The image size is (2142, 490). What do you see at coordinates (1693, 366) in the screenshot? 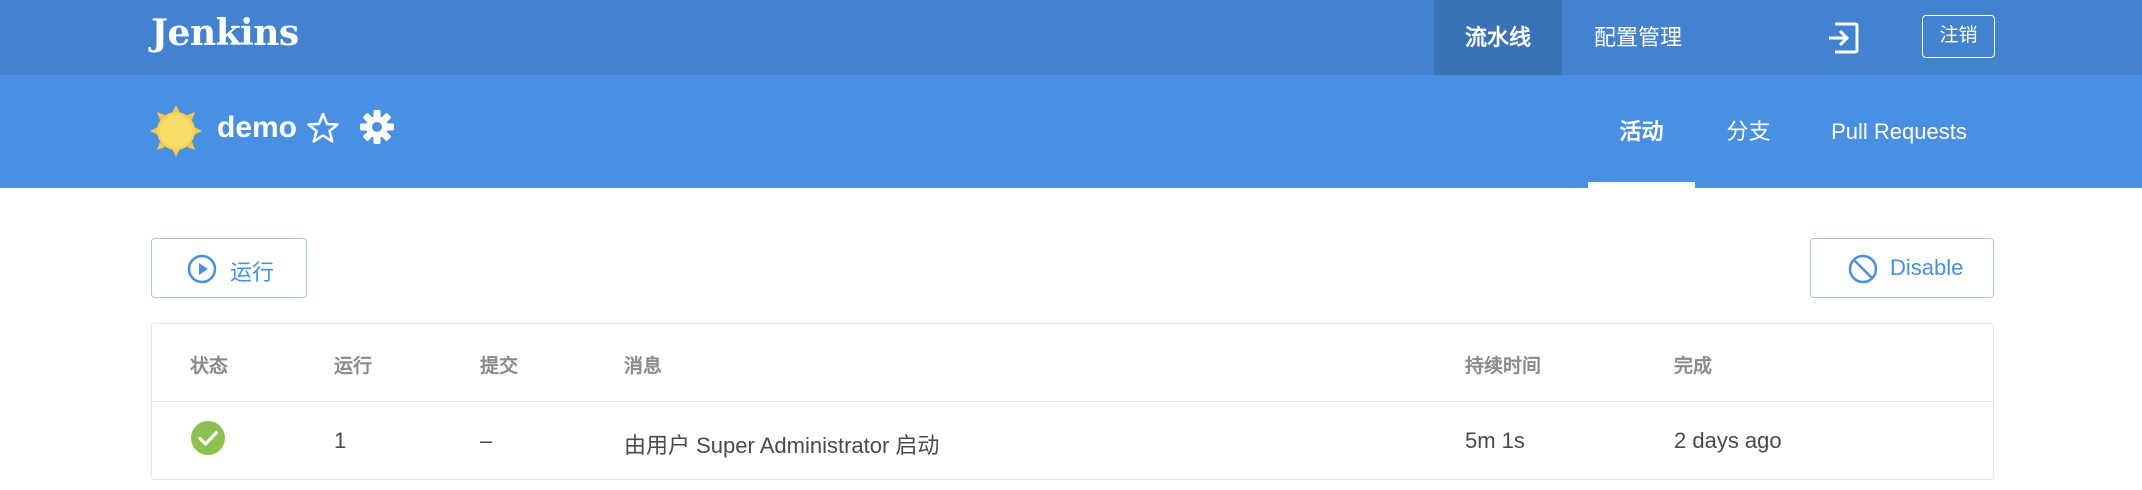
I see `column-header-completed: 完成` at bounding box center [1693, 366].